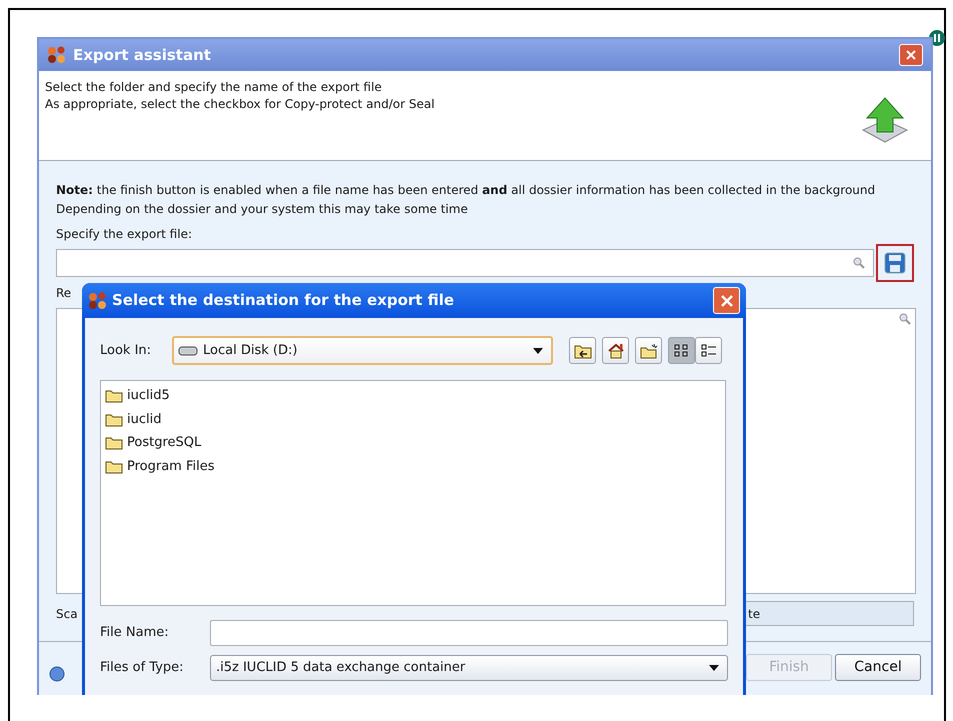 The image size is (953, 721). What do you see at coordinates (283, 301) in the screenshot?
I see `dialog-title: Select the destination for the export file` at bounding box center [283, 301].